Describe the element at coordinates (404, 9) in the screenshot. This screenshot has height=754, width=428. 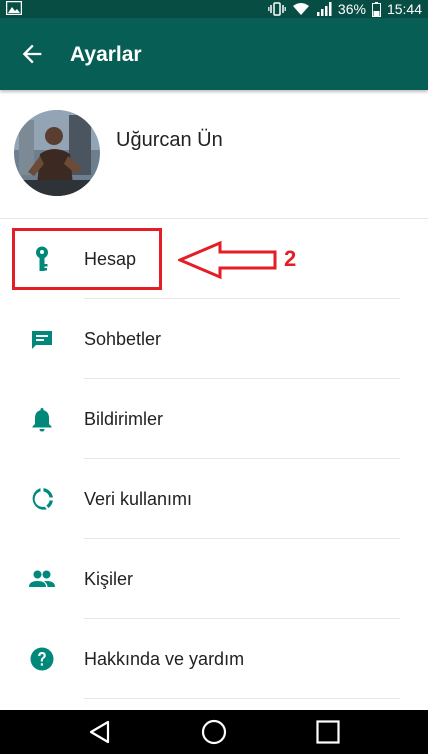
I see `clock: 15:44` at that location.